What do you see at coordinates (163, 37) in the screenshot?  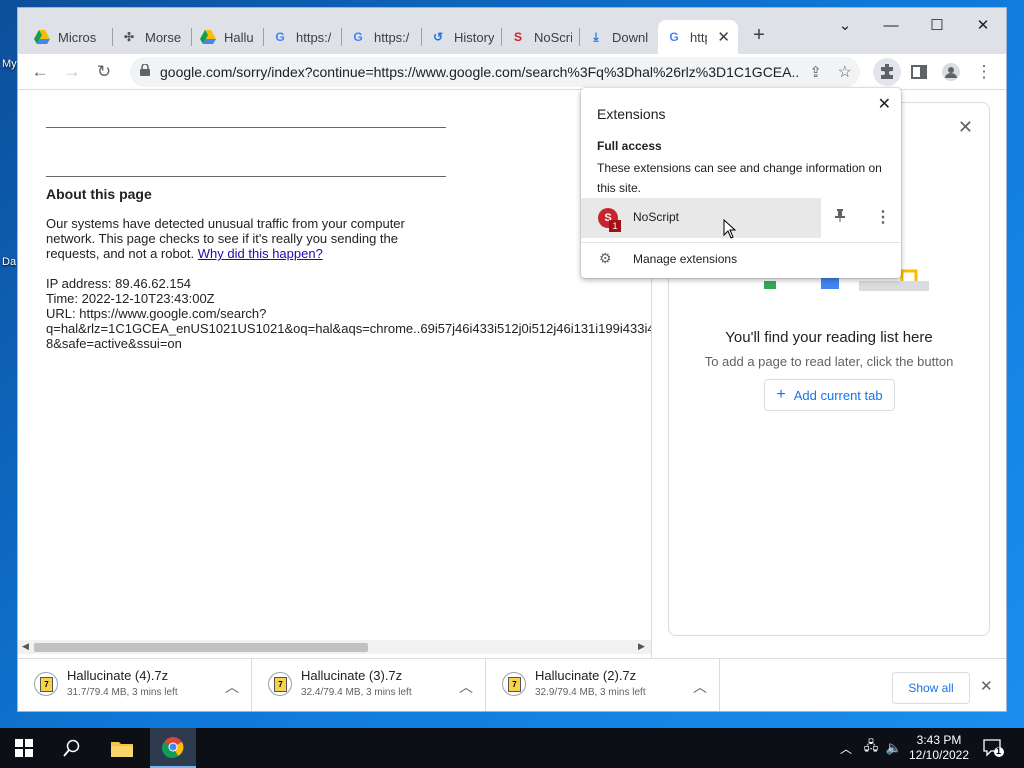 I see `tab-label: Morse` at bounding box center [163, 37].